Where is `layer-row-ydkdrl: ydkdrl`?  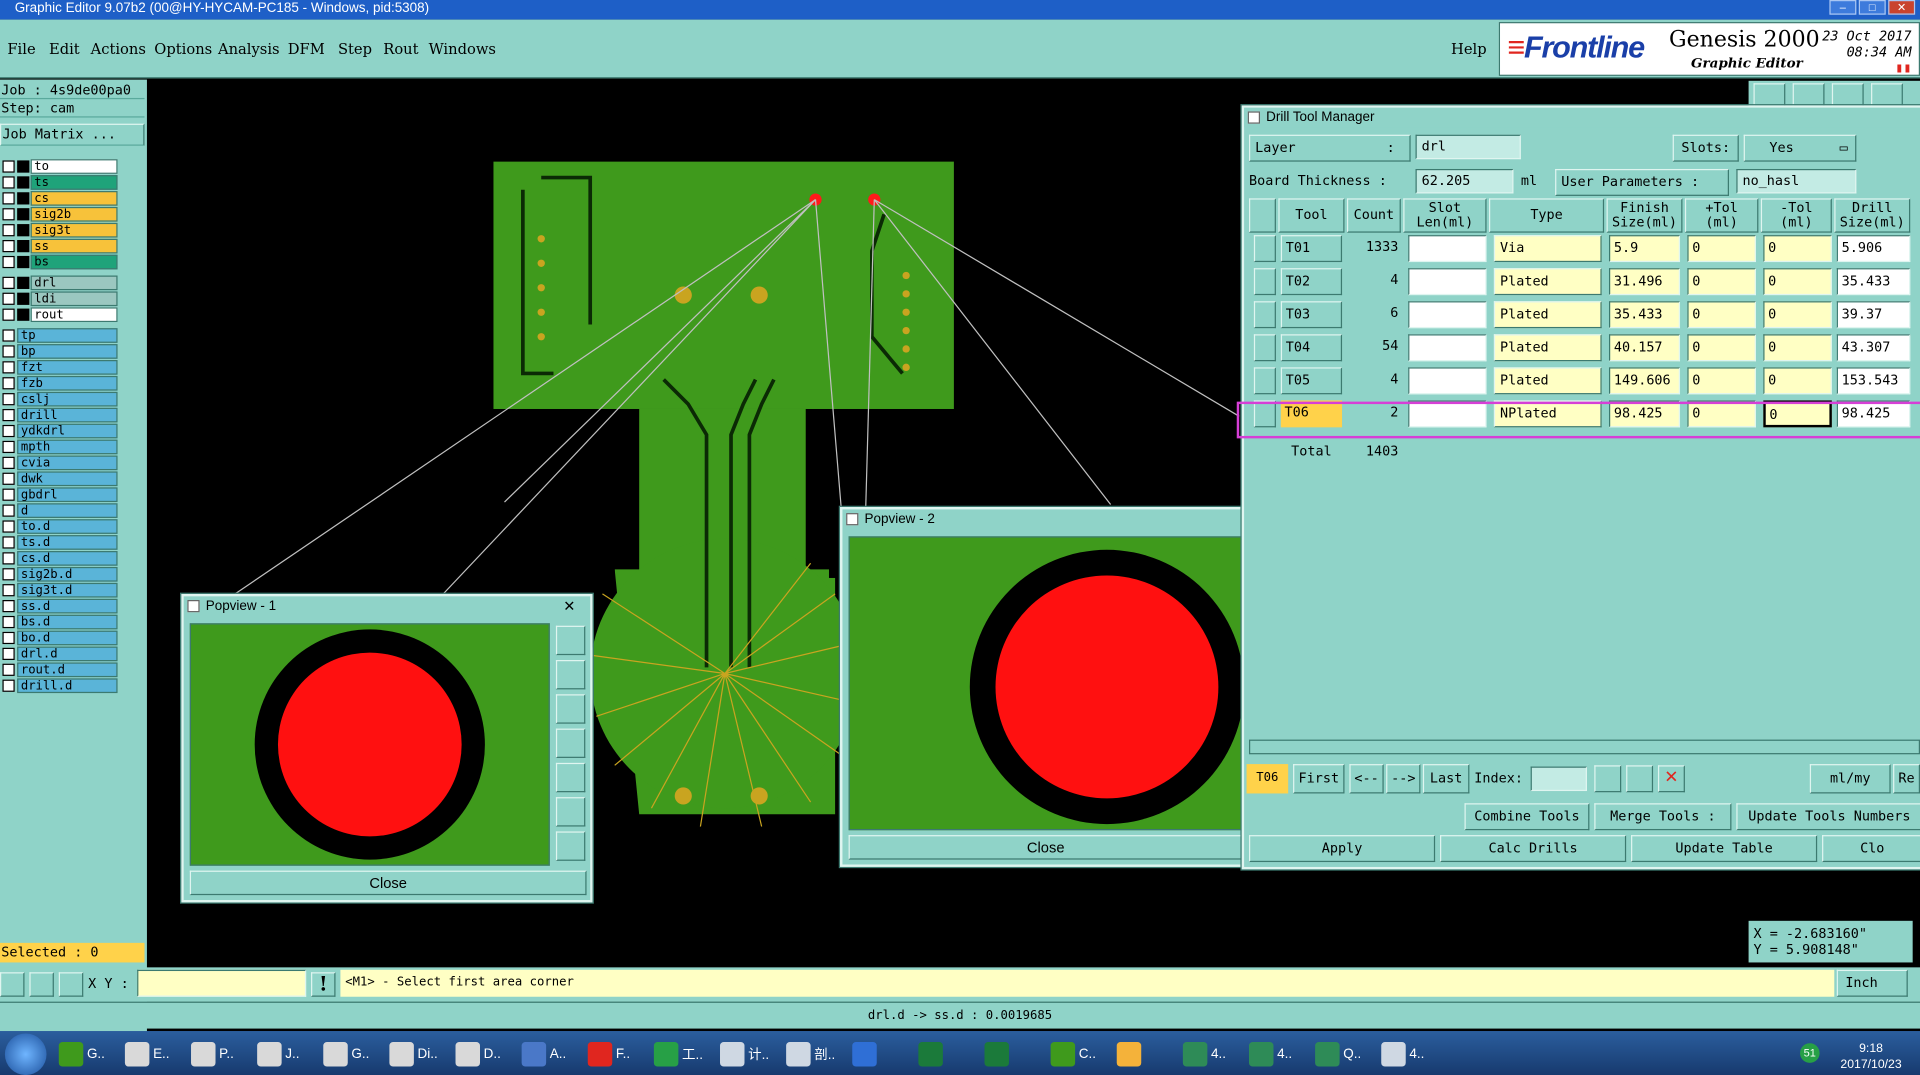
layer-row-ydkdrl: ydkdrl is located at coordinates (59, 430).